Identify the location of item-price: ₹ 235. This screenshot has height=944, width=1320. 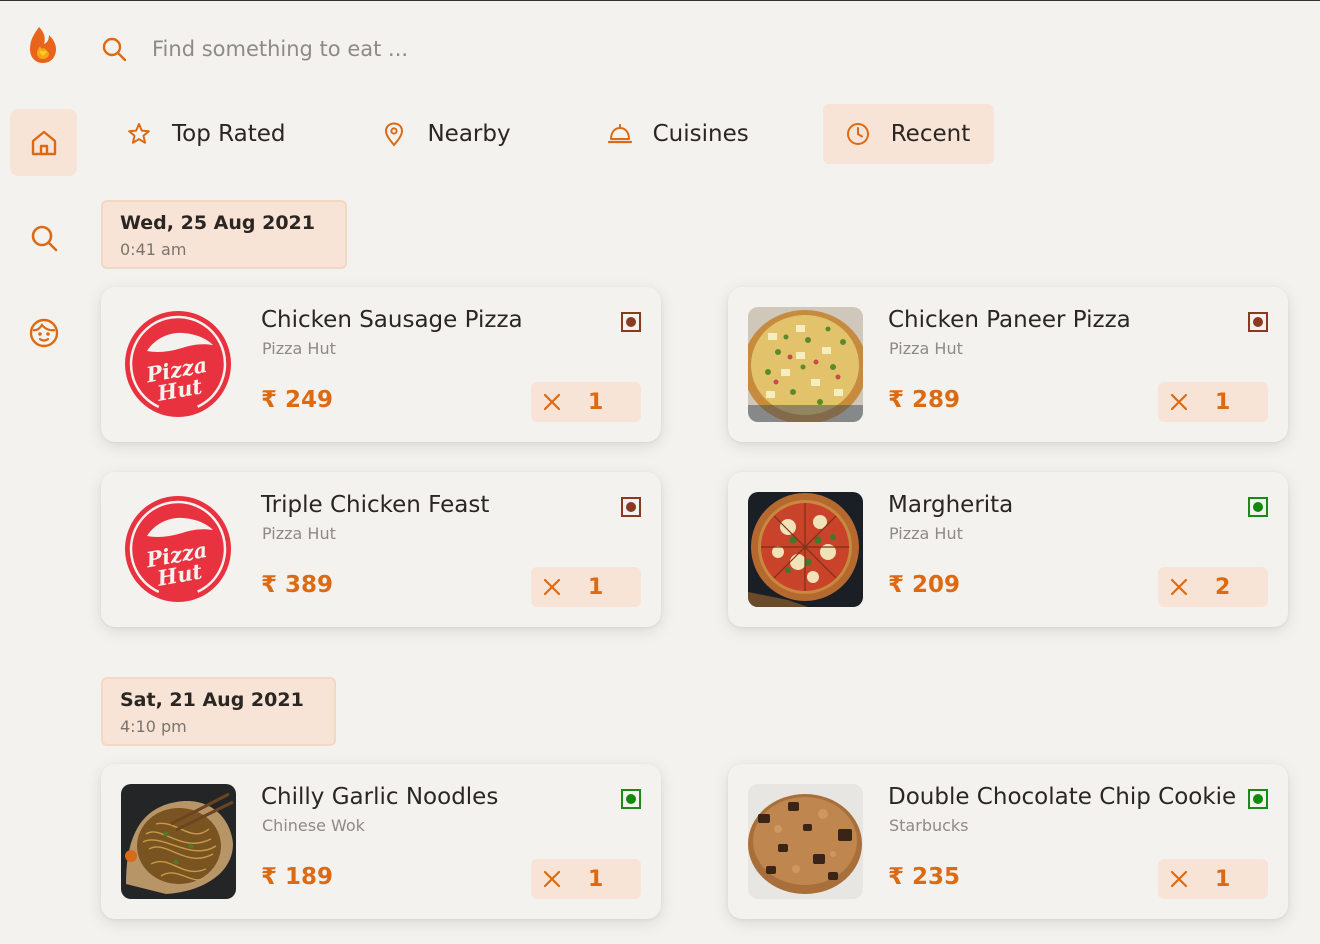
(924, 877).